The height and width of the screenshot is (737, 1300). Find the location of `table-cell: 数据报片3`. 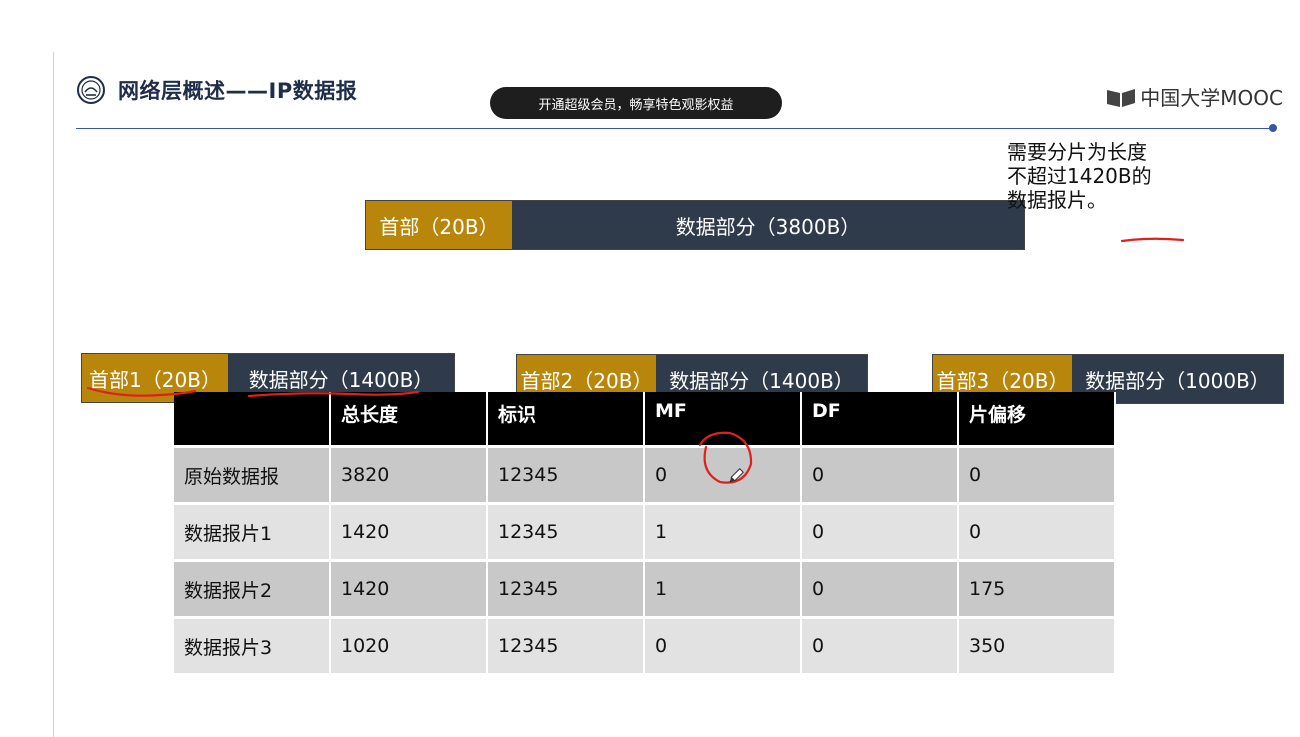

table-cell: 数据报片3 is located at coordinates (252, 647).